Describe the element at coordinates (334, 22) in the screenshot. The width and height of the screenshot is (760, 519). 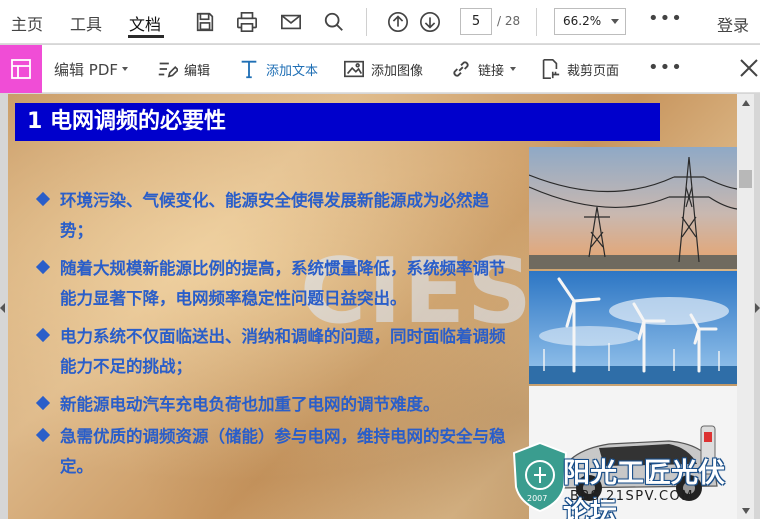
I see `search-icon` at that location.